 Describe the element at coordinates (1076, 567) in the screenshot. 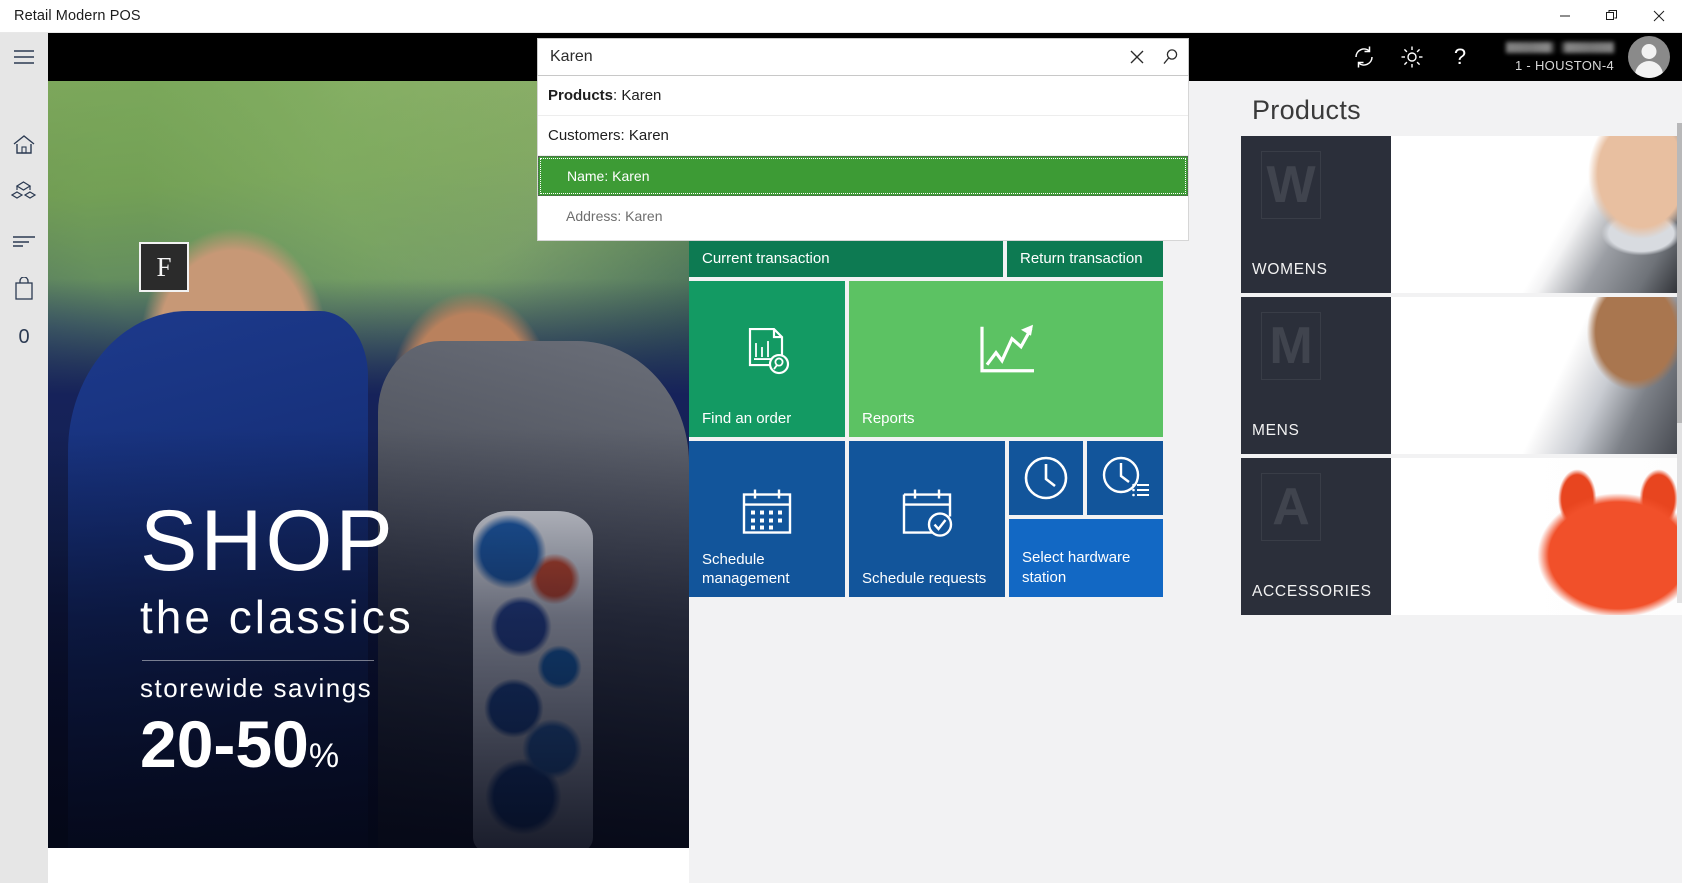

I see `tile-select-hardware-station-label: Select hardware station` at that location.